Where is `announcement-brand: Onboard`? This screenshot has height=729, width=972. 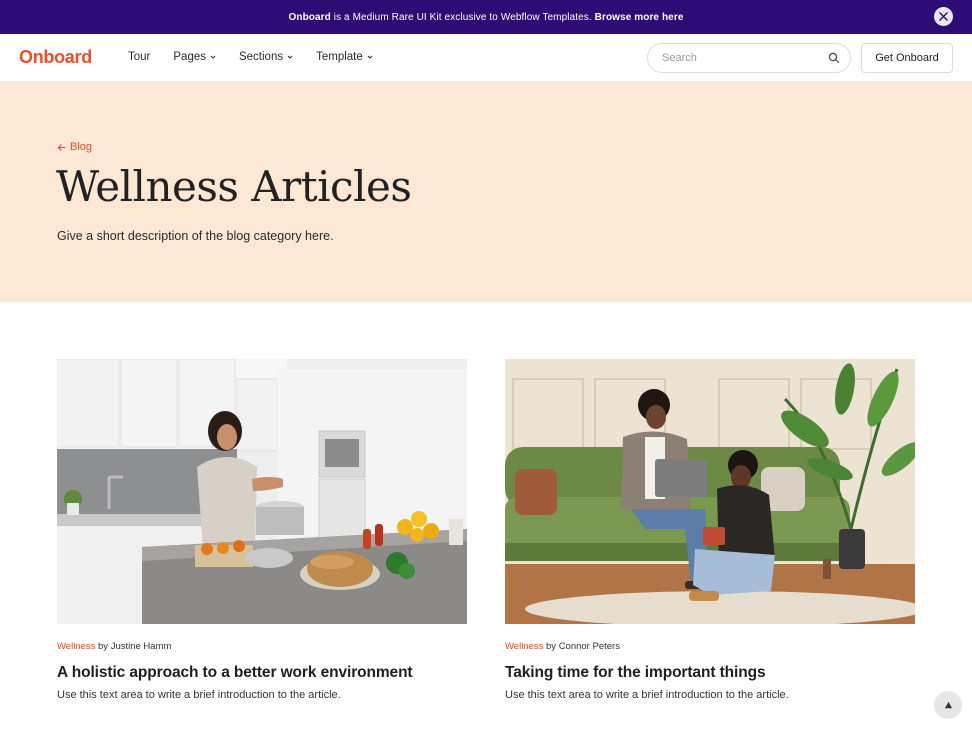 announcement-brand: Onboard is located at coordinates (309, 17).